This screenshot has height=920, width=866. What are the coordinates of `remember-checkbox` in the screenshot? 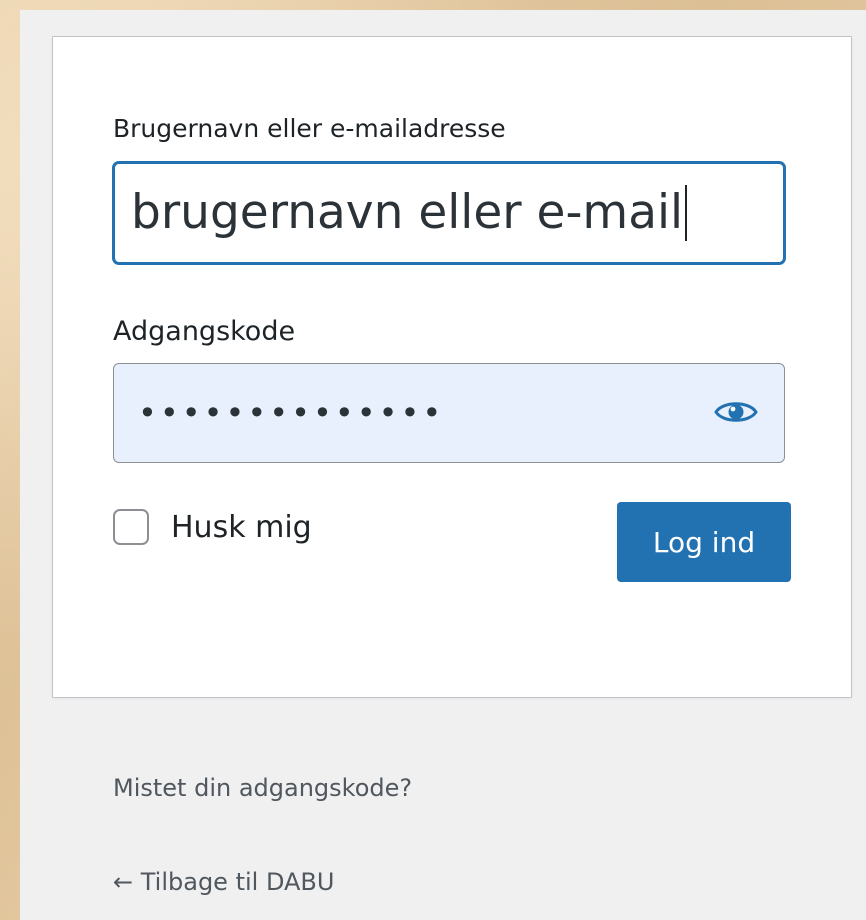 It's located at (131, 527).